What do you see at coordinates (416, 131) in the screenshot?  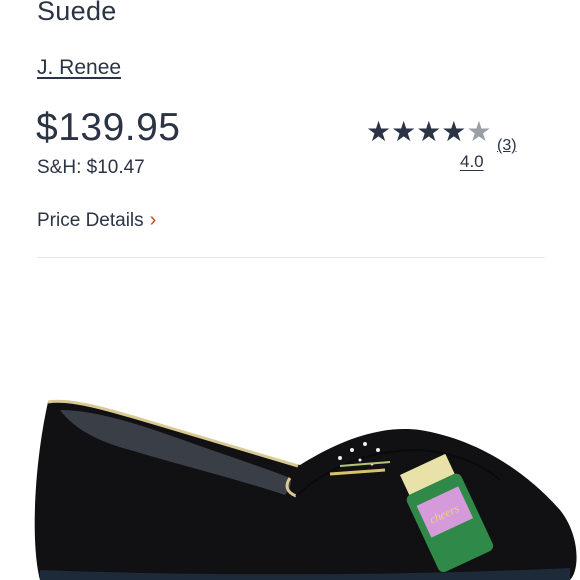 I see `filled-stars-icon: ★★★★` at bounding box center [416, 131].